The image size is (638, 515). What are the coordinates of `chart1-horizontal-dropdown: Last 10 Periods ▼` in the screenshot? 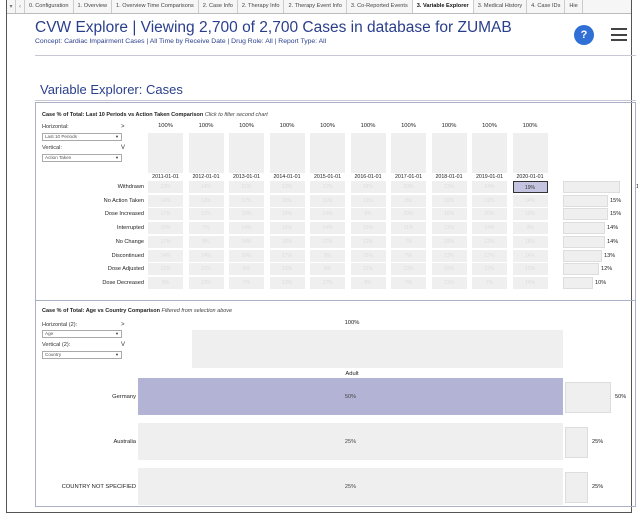 It's located at (82, 137).